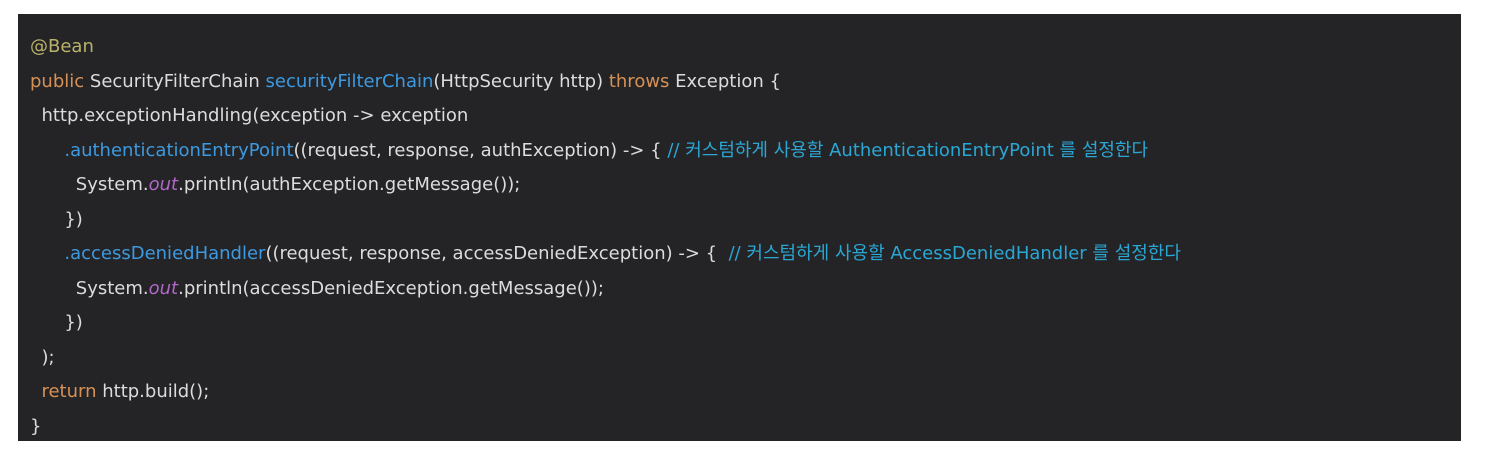  I want to click on code-text: SecurityFilterChain, so click(175, 81).